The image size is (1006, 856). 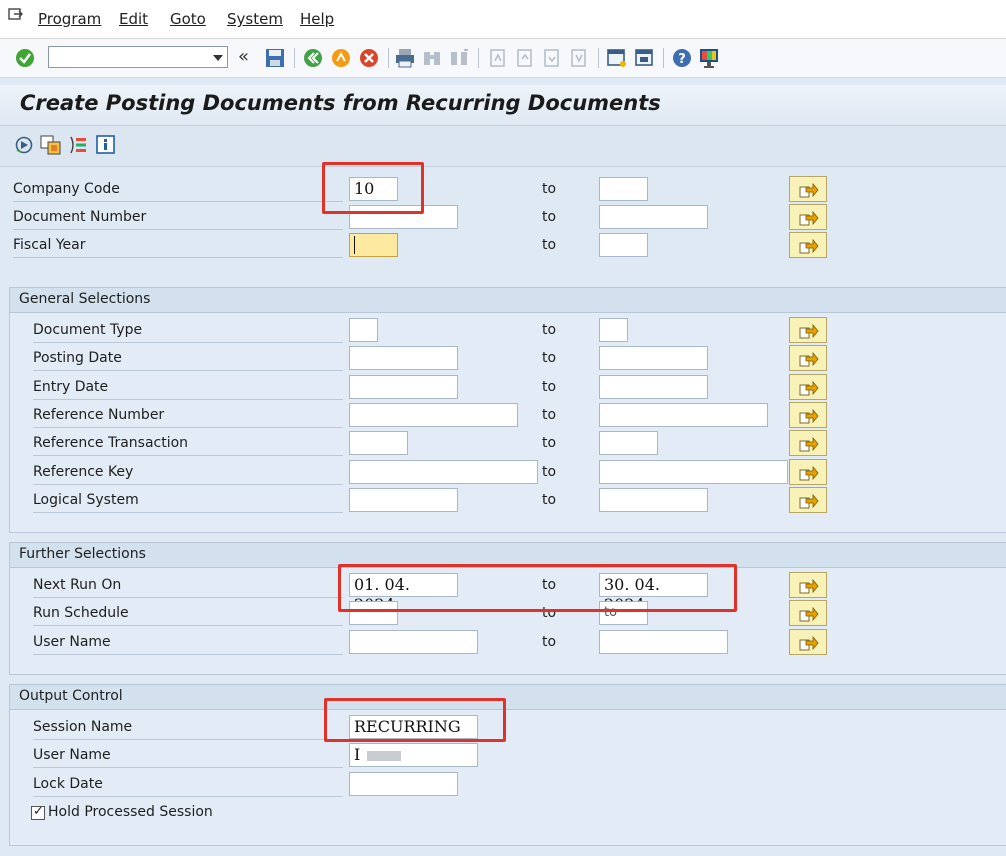 I want to click on reference-transaction-from-input, so click(x=378, y=443).